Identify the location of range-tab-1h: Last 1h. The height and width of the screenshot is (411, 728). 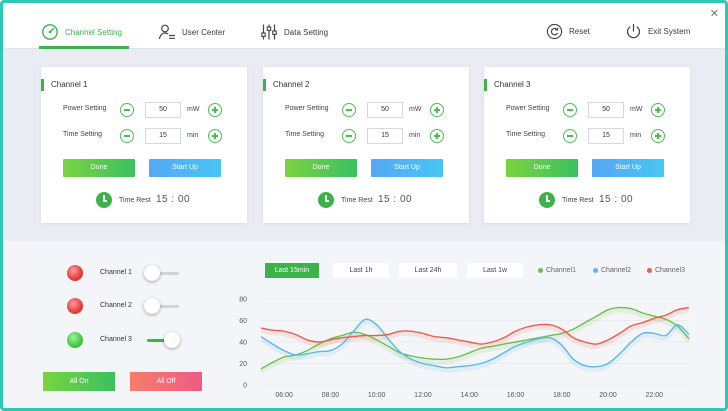
(361, 270).